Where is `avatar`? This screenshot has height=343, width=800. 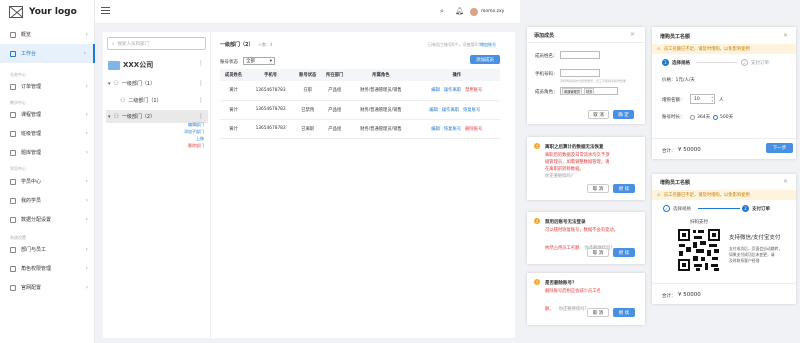
avatar is located at coordinates (474, 12).